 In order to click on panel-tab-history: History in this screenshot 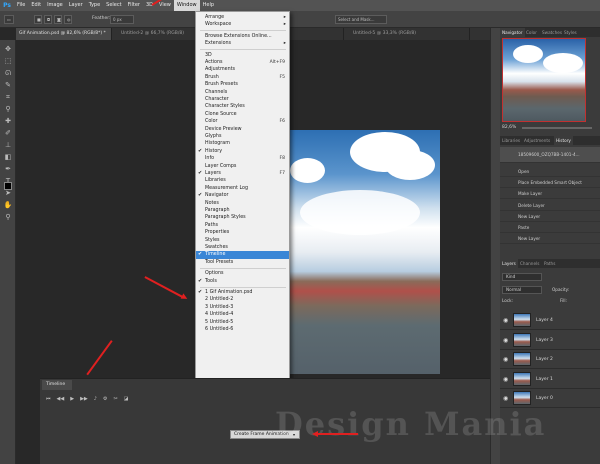, I will do `click(563, 140)`.